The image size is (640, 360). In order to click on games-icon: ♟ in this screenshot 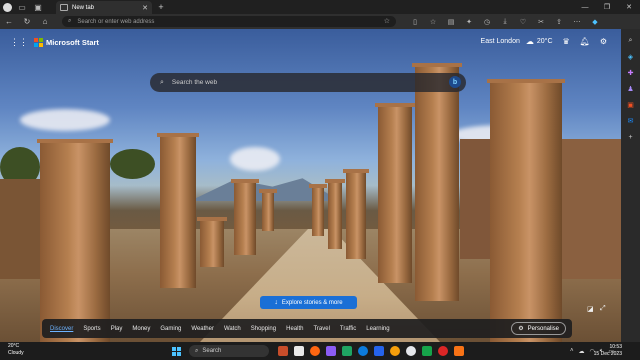, I will do `click(630, 89)`.